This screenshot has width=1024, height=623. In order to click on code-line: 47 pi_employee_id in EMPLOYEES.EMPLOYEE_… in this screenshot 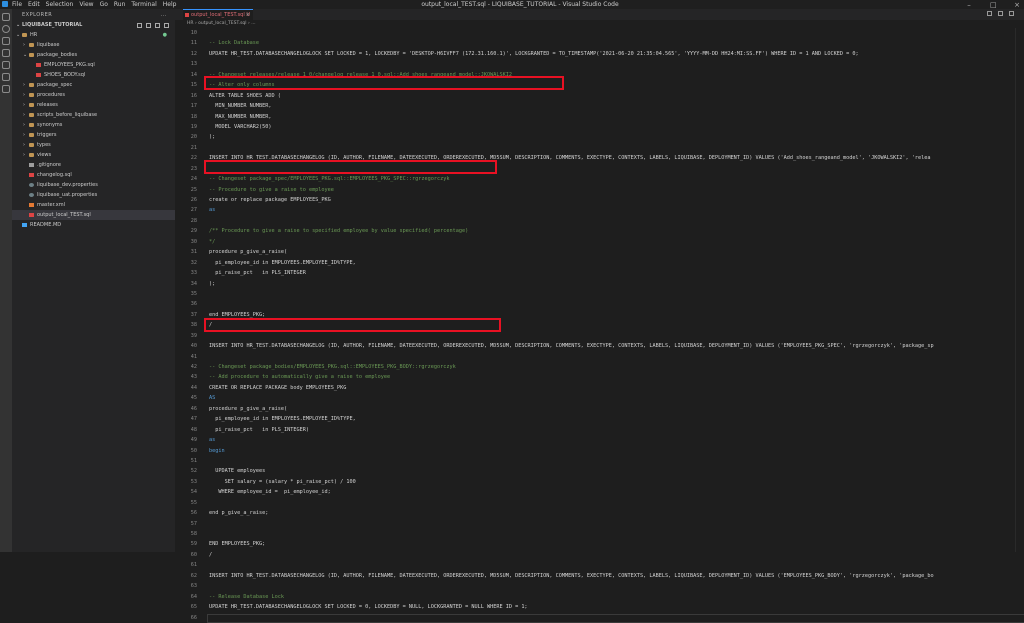, I will do `click(599, 419)`.